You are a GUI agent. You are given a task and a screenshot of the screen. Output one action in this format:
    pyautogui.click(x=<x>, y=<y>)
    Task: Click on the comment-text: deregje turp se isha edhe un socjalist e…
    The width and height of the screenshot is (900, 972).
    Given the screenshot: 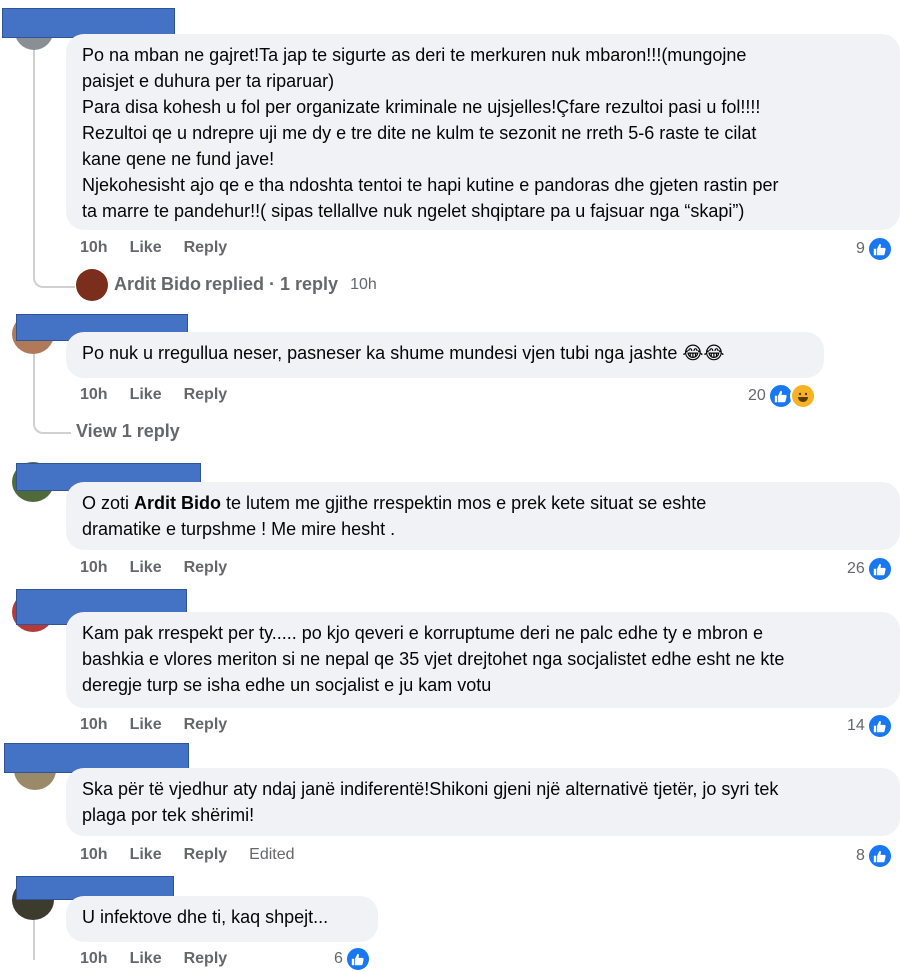 What is the action you would take?
    pyautogui.click(x=287, y=685)
    